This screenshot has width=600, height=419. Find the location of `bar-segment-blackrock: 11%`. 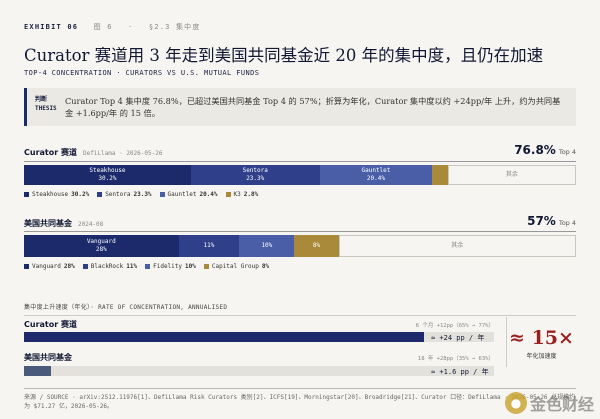

bar-segment-blackrock: 11% is located at coordinates (209, 246).